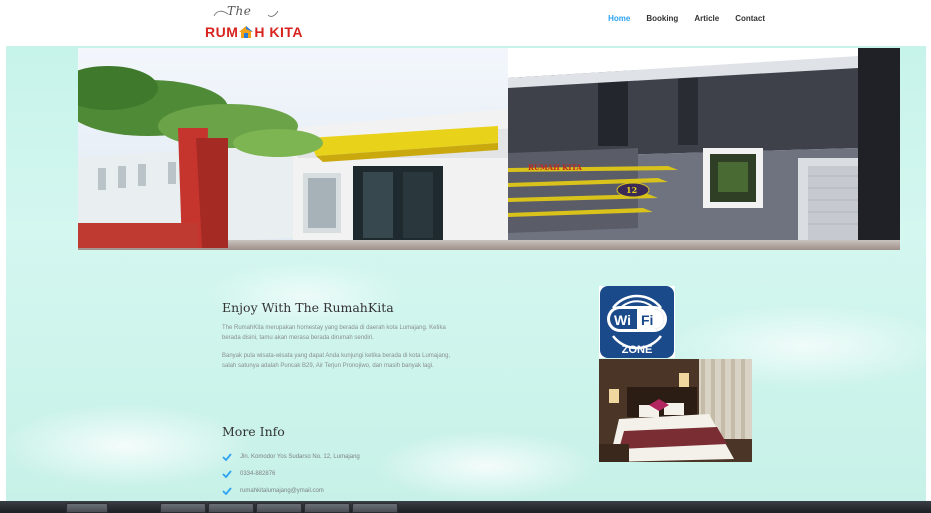 This screenshot has height=513, width=931. What do you see at coordinates (706, 18) in the screenshot?
I see `nav-article: Article` at bounding box center [706, 18].